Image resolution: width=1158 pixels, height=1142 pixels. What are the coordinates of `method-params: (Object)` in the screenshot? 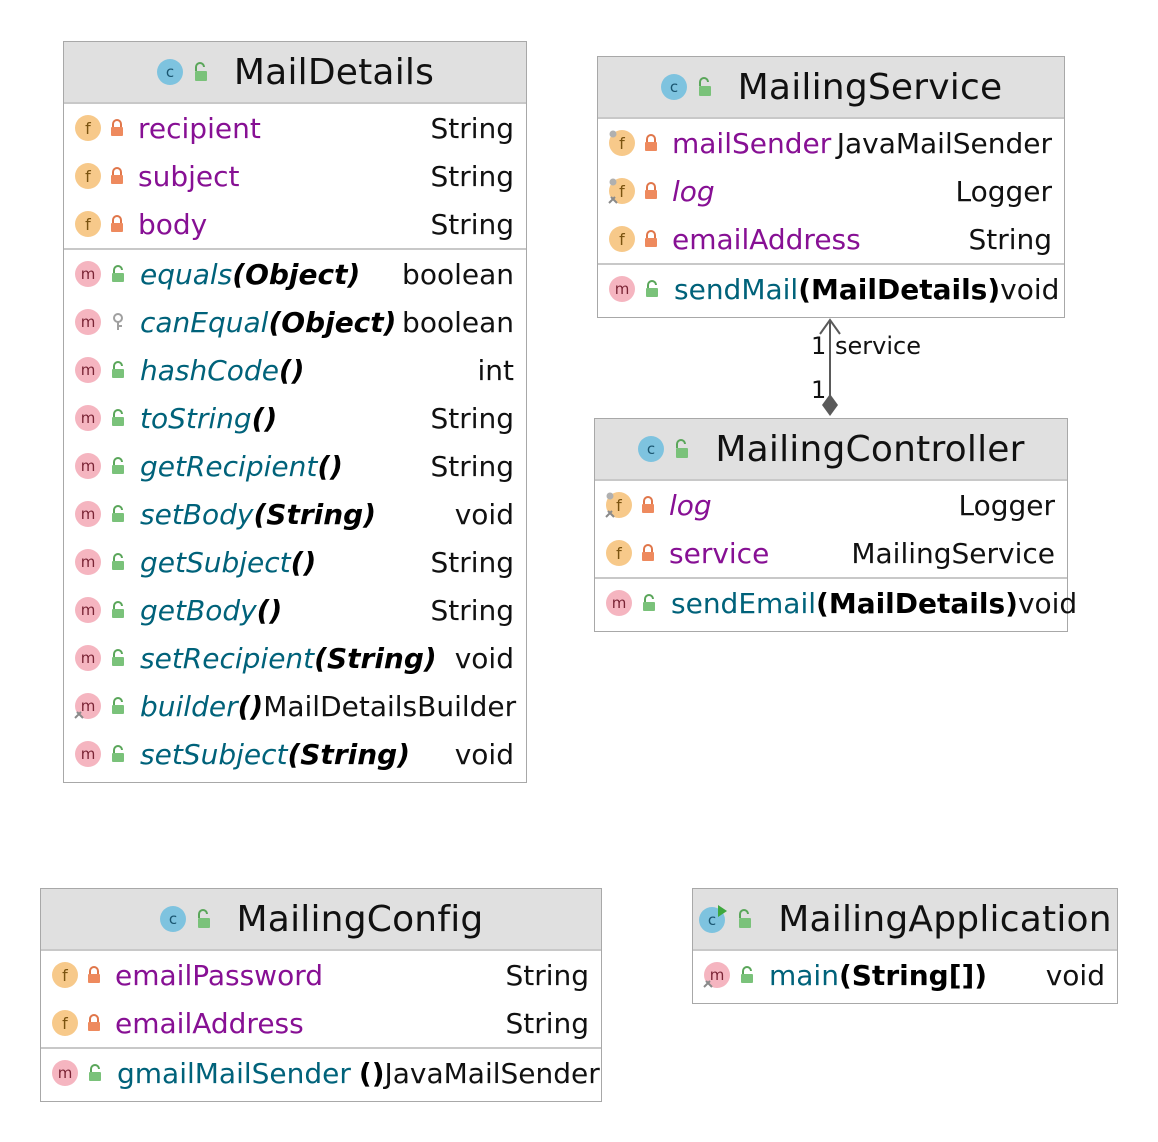 It's located at (296, 274).